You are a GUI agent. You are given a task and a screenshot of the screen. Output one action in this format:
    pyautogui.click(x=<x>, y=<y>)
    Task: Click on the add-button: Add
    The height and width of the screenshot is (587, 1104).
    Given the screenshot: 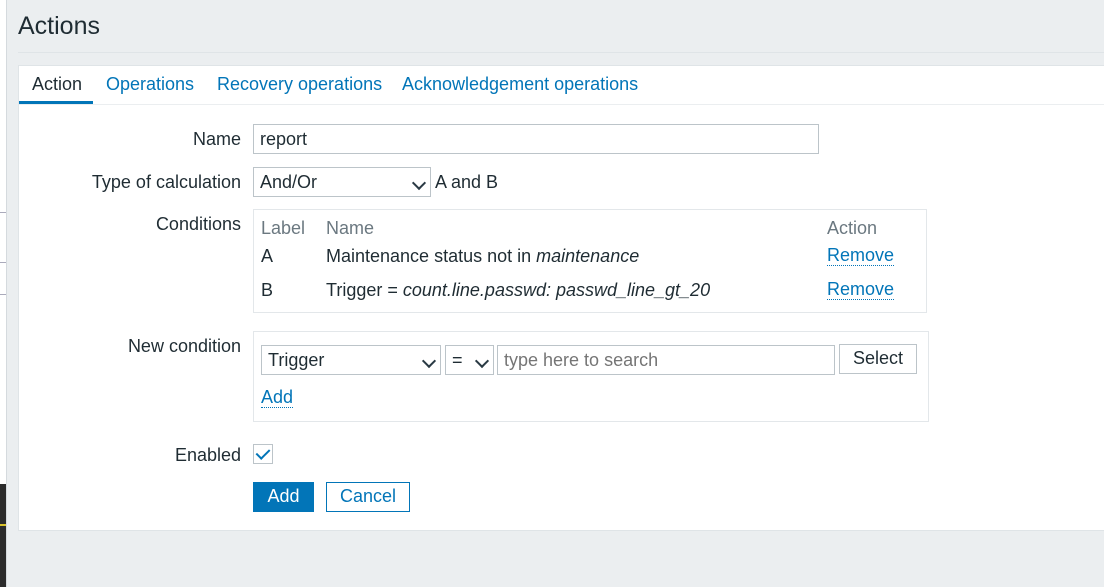 What is the action you would take?
    pyautogui.click(x=283, y=497)
    